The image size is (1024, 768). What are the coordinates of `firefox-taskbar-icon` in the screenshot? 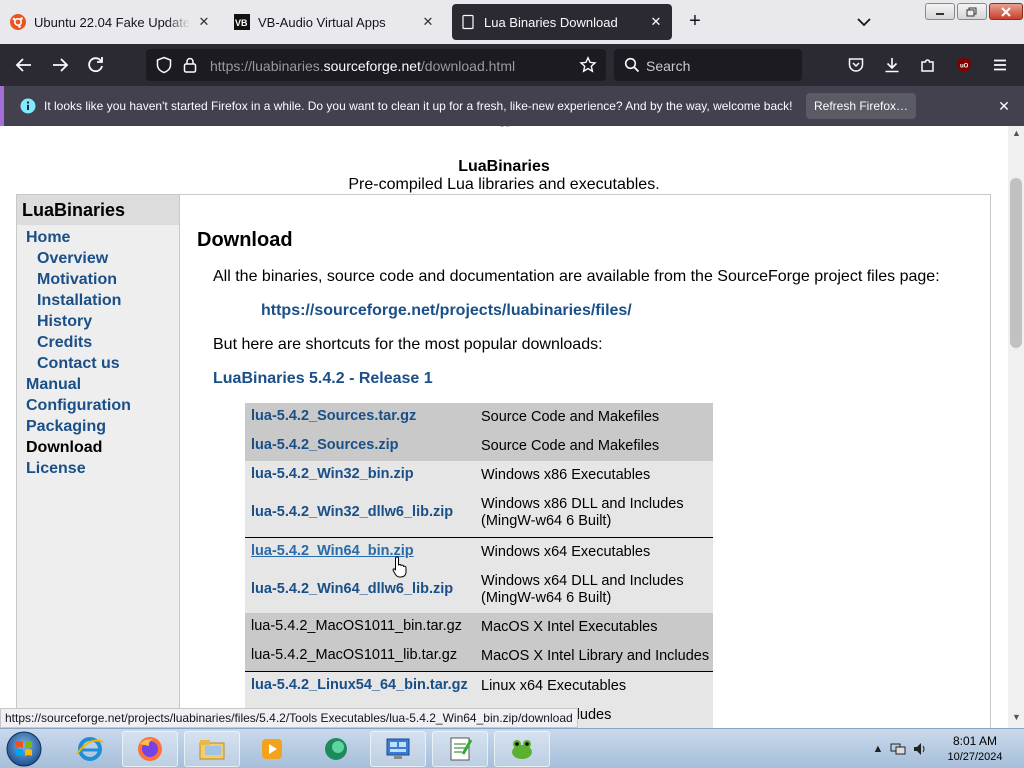 It's located at (150, 749).